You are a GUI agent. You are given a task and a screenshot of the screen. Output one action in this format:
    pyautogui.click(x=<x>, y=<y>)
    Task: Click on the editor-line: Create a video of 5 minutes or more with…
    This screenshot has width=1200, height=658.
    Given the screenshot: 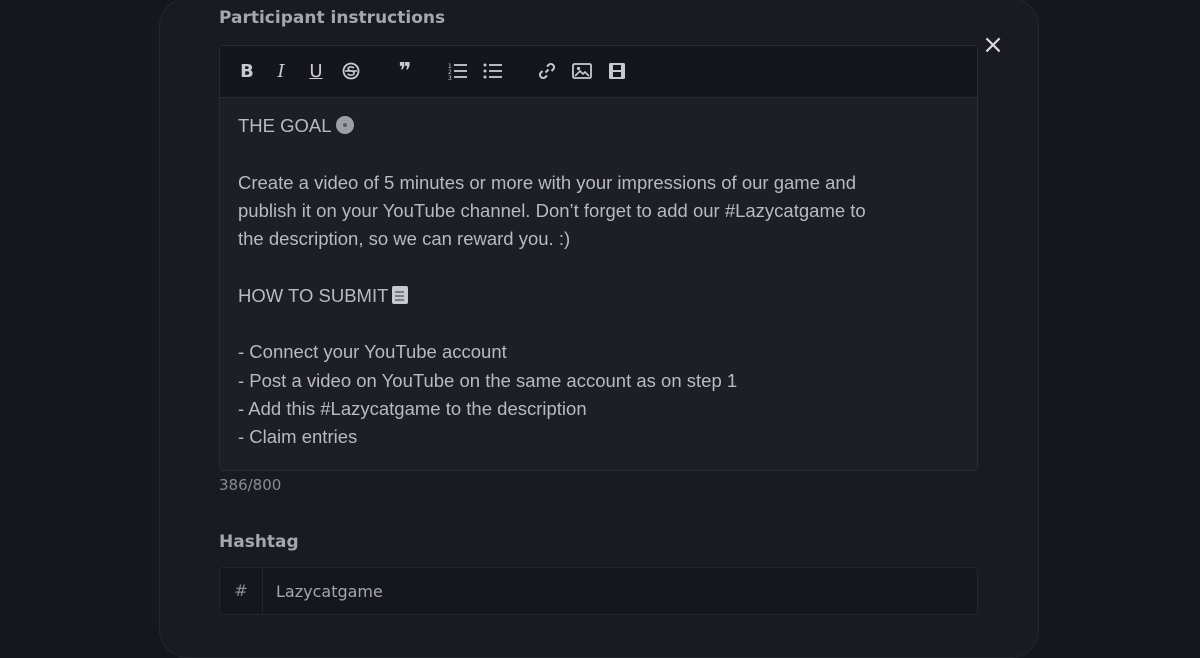 What is the action you would take?
    pyautogui.click(x=547, y=182)
    